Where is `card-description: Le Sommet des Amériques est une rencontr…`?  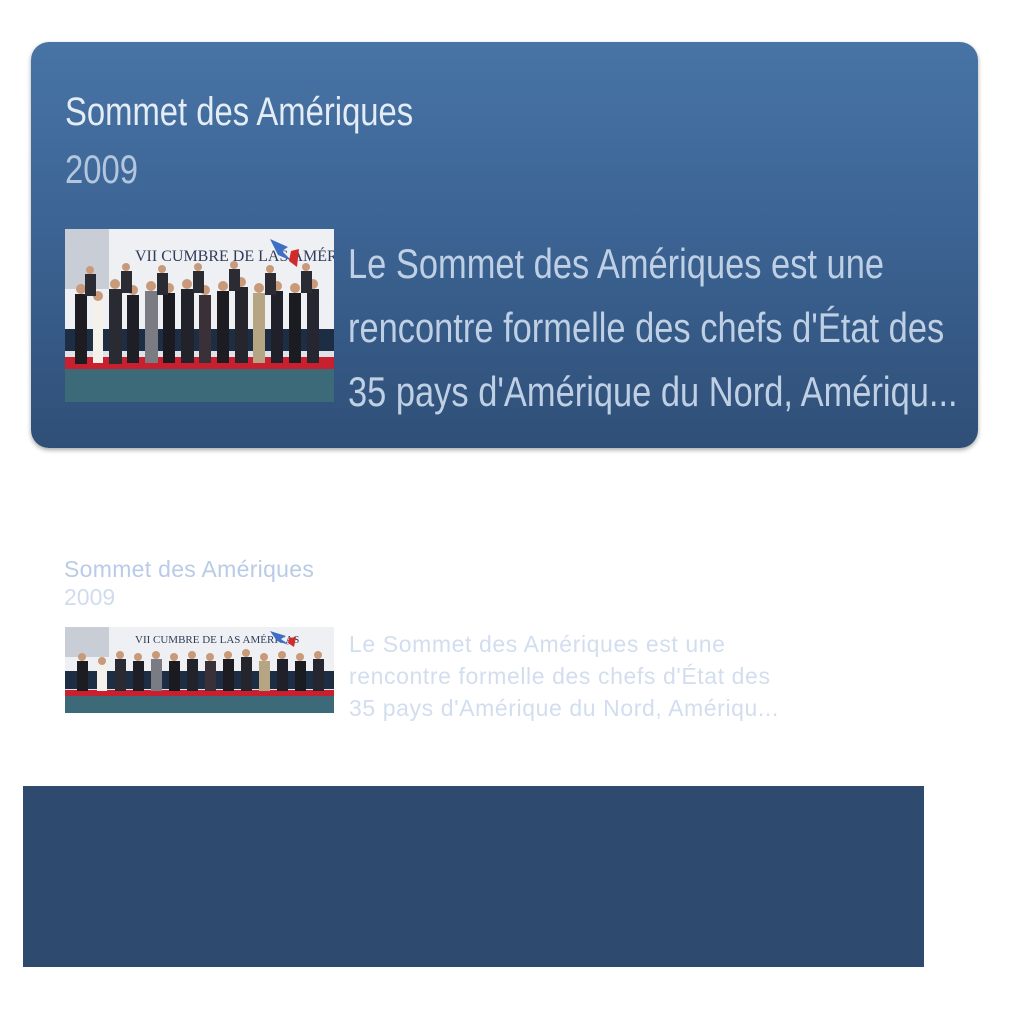 card-description: Le Sommet des Amériques est une rencontr… is located at coordinates (653, 328).